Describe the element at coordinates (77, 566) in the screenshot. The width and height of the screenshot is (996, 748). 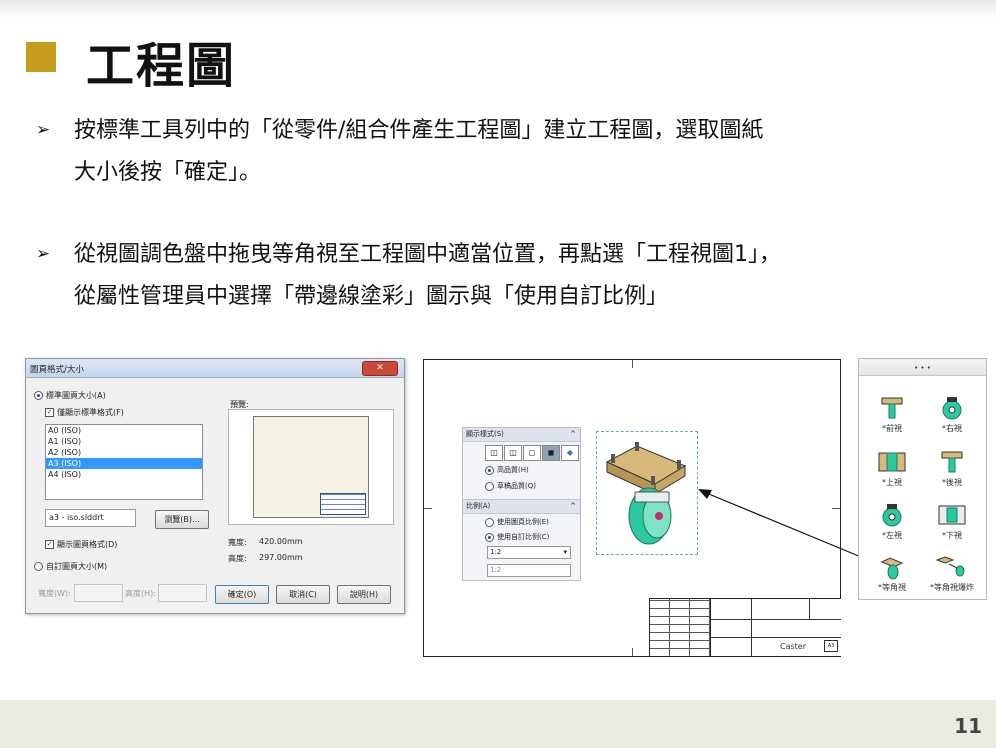
I see `custom-size-label: 自訂圖頁大小(M)` at that location.